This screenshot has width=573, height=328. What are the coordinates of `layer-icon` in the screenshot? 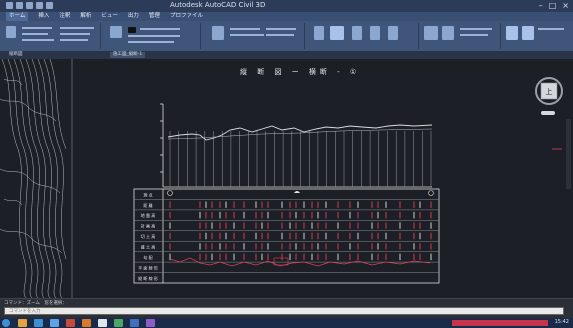 It's located at (116, 32).